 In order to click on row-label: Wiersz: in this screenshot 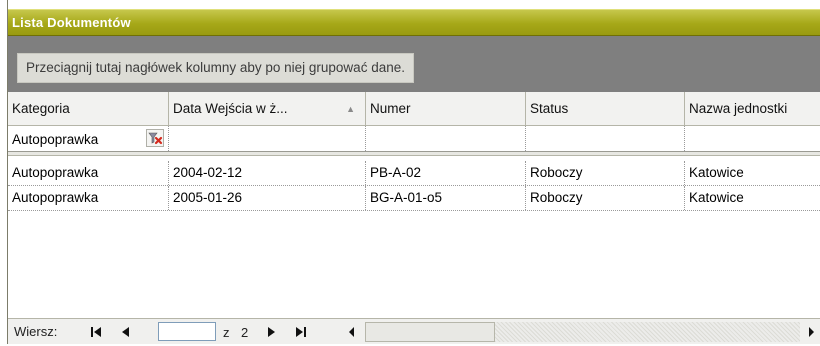, I will do `click(36, 331)`.